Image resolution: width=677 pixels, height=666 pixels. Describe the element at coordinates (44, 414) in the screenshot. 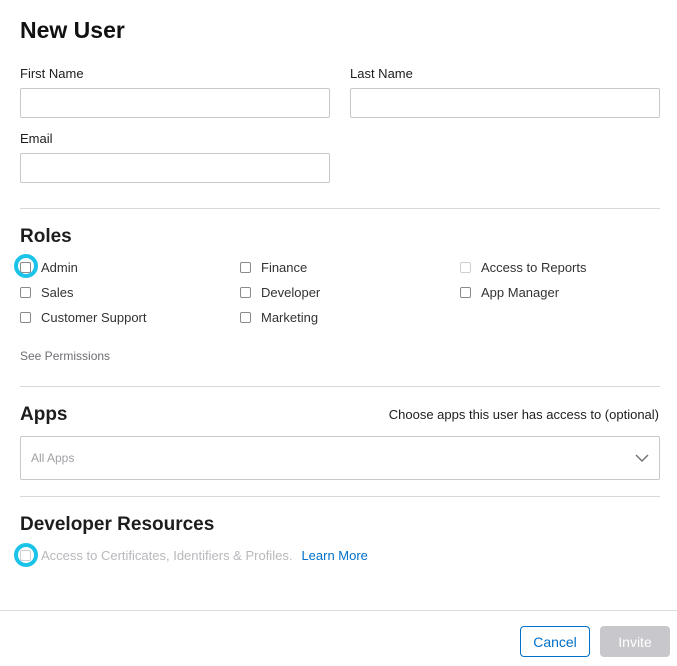

I see `apps-title: Apps` at that location.